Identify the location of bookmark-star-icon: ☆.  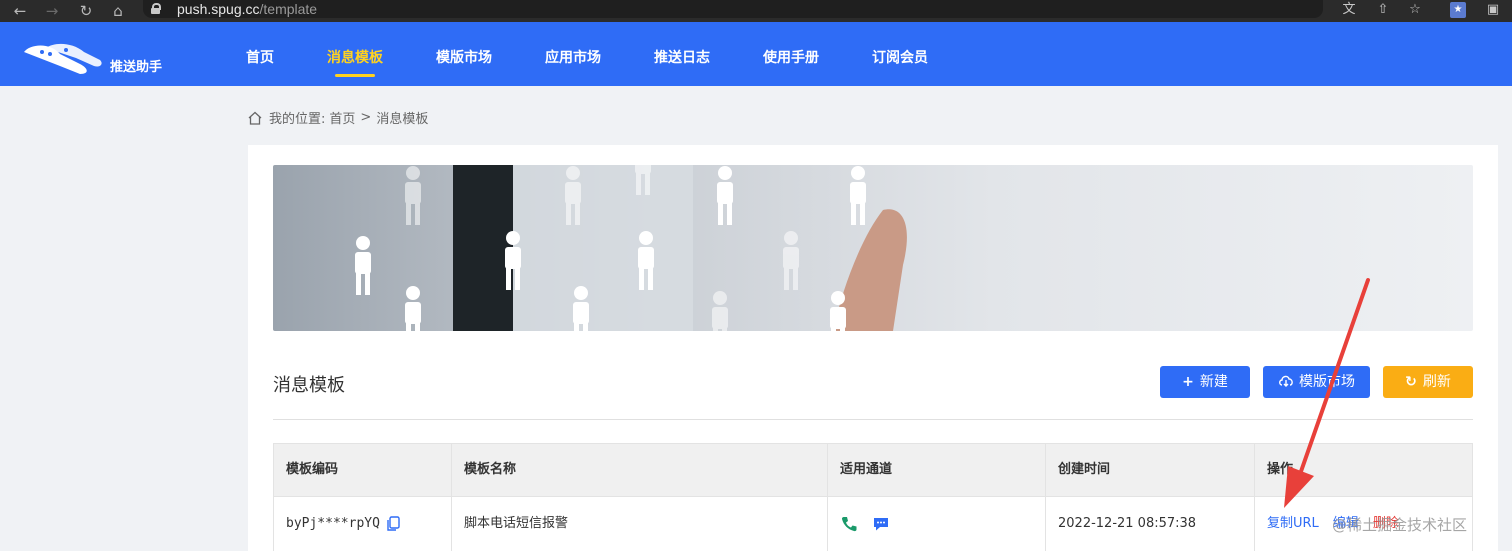
(1415, 10).